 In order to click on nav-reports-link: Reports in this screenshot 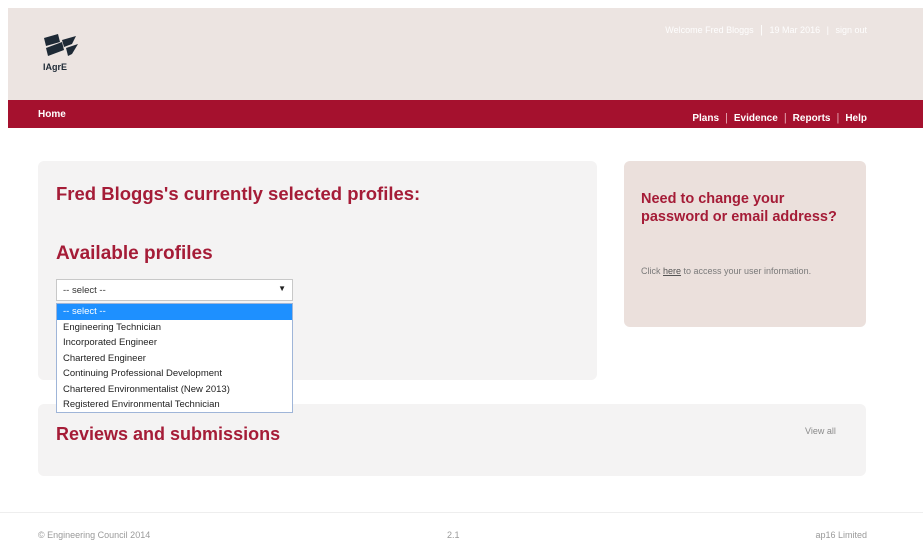, I will do `click(812, 118)`.